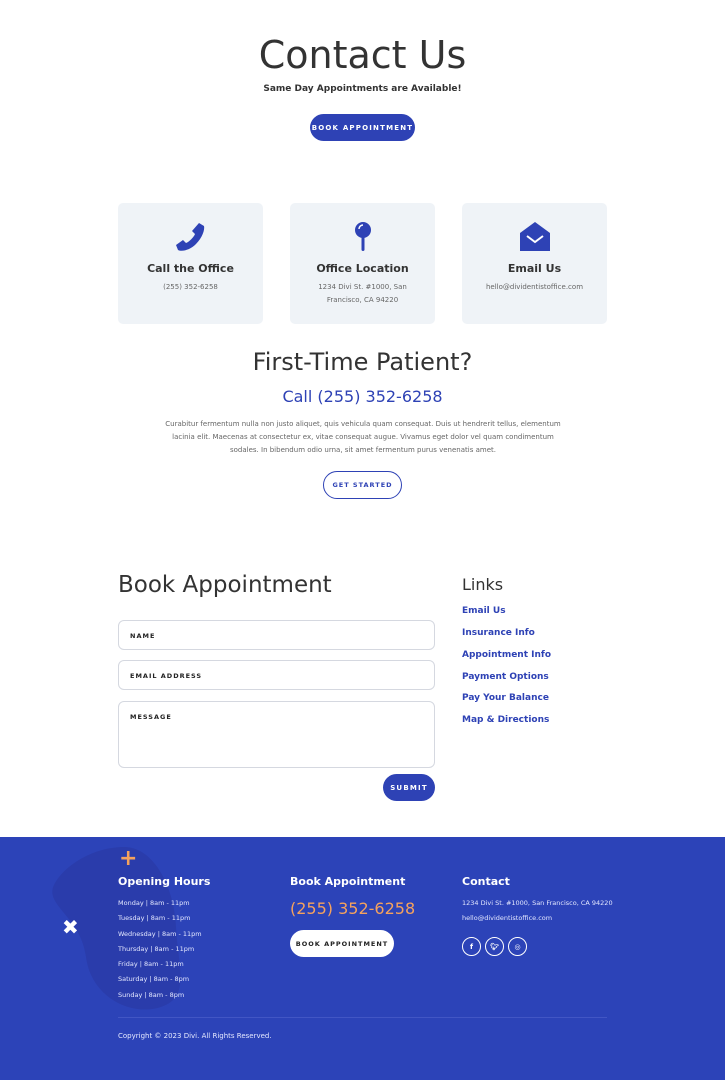  What do you see at coordinates (156, 948) in the screenshot?
I see `hours-item: Thursday | 8am - 11pm` at bounding box center [156, 948].